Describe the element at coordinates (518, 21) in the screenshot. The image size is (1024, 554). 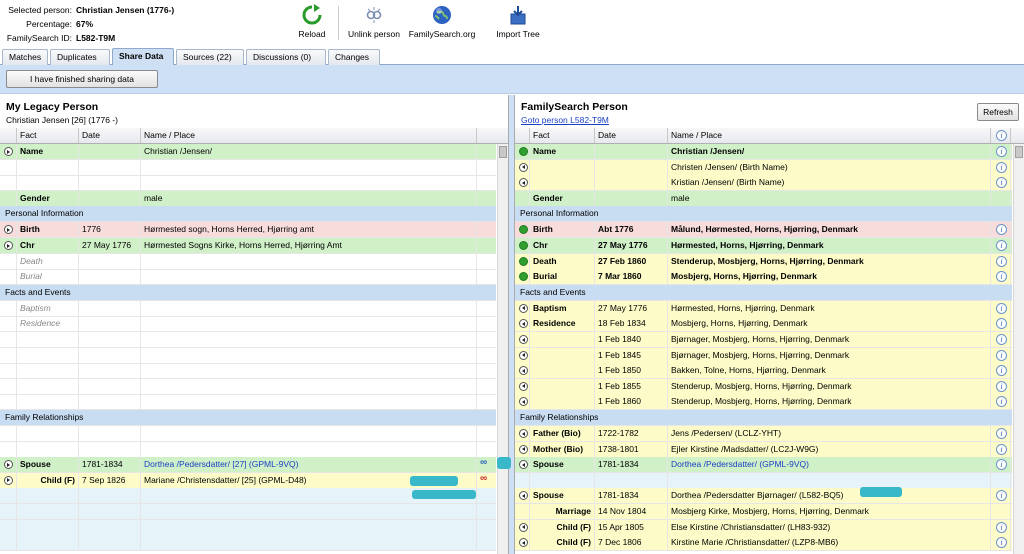
I see `import-tree-button: Import Tree` at that location.